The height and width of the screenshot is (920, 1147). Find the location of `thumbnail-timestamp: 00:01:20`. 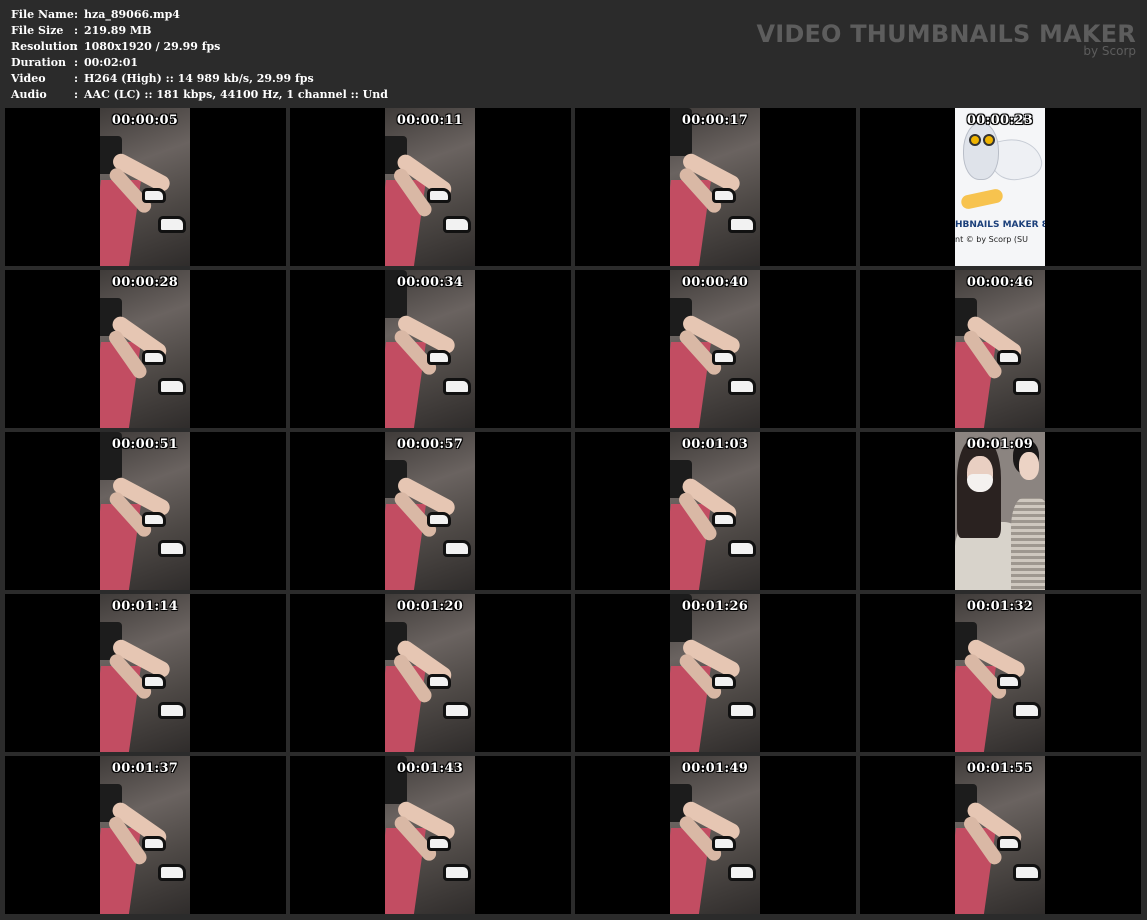

thumbnail-timestamp: 00:01:20 is located at coordinates (430, 606).